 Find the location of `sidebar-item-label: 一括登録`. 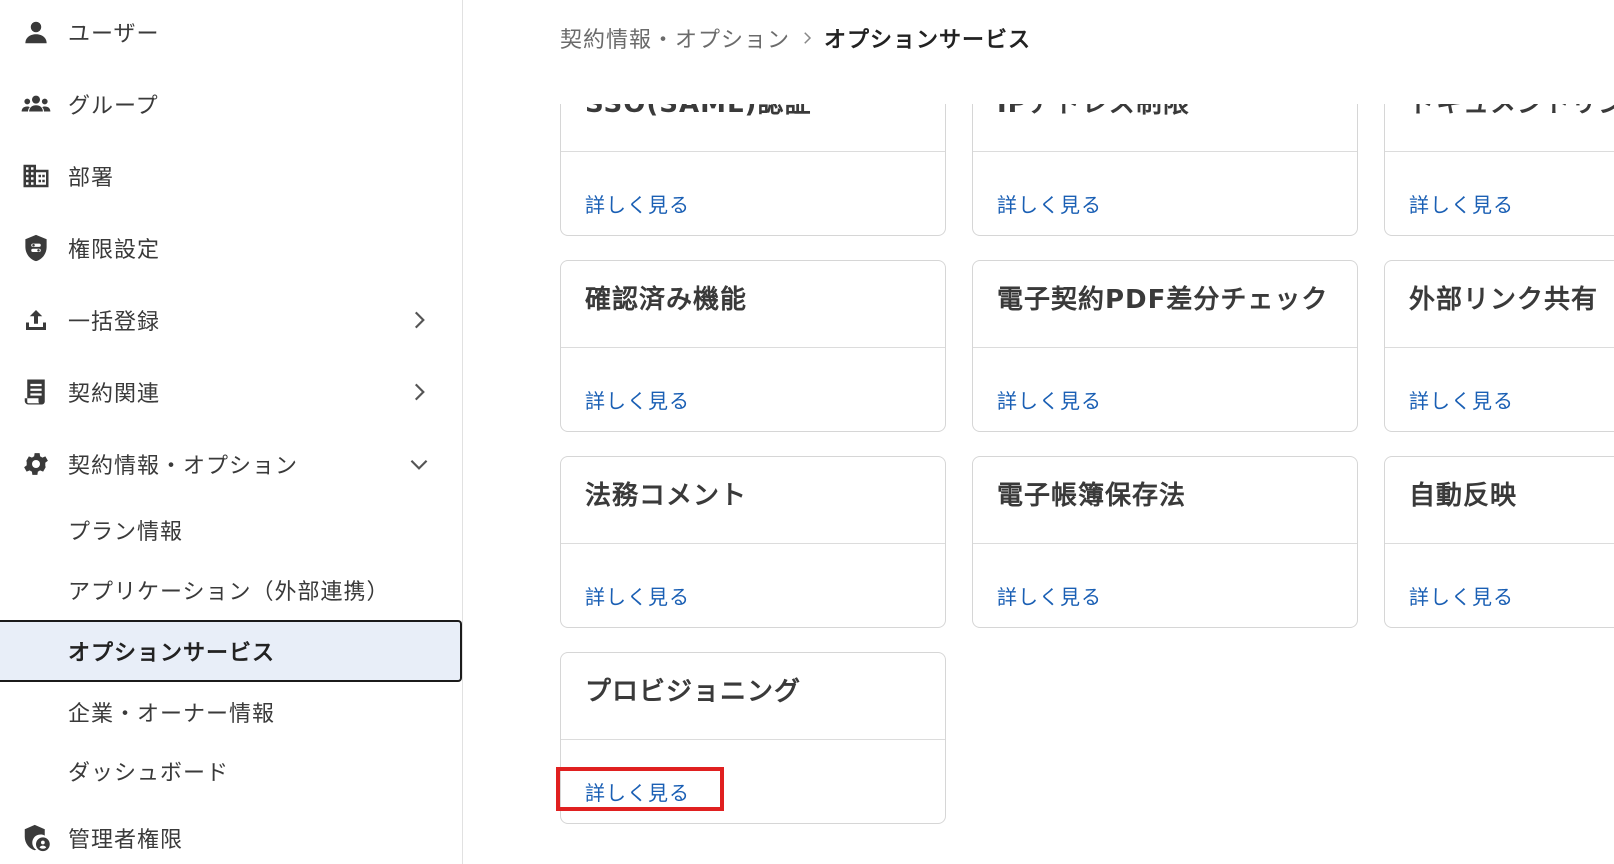

sidebar-item-label: 一括登録 is located at coordinates (114, 322).